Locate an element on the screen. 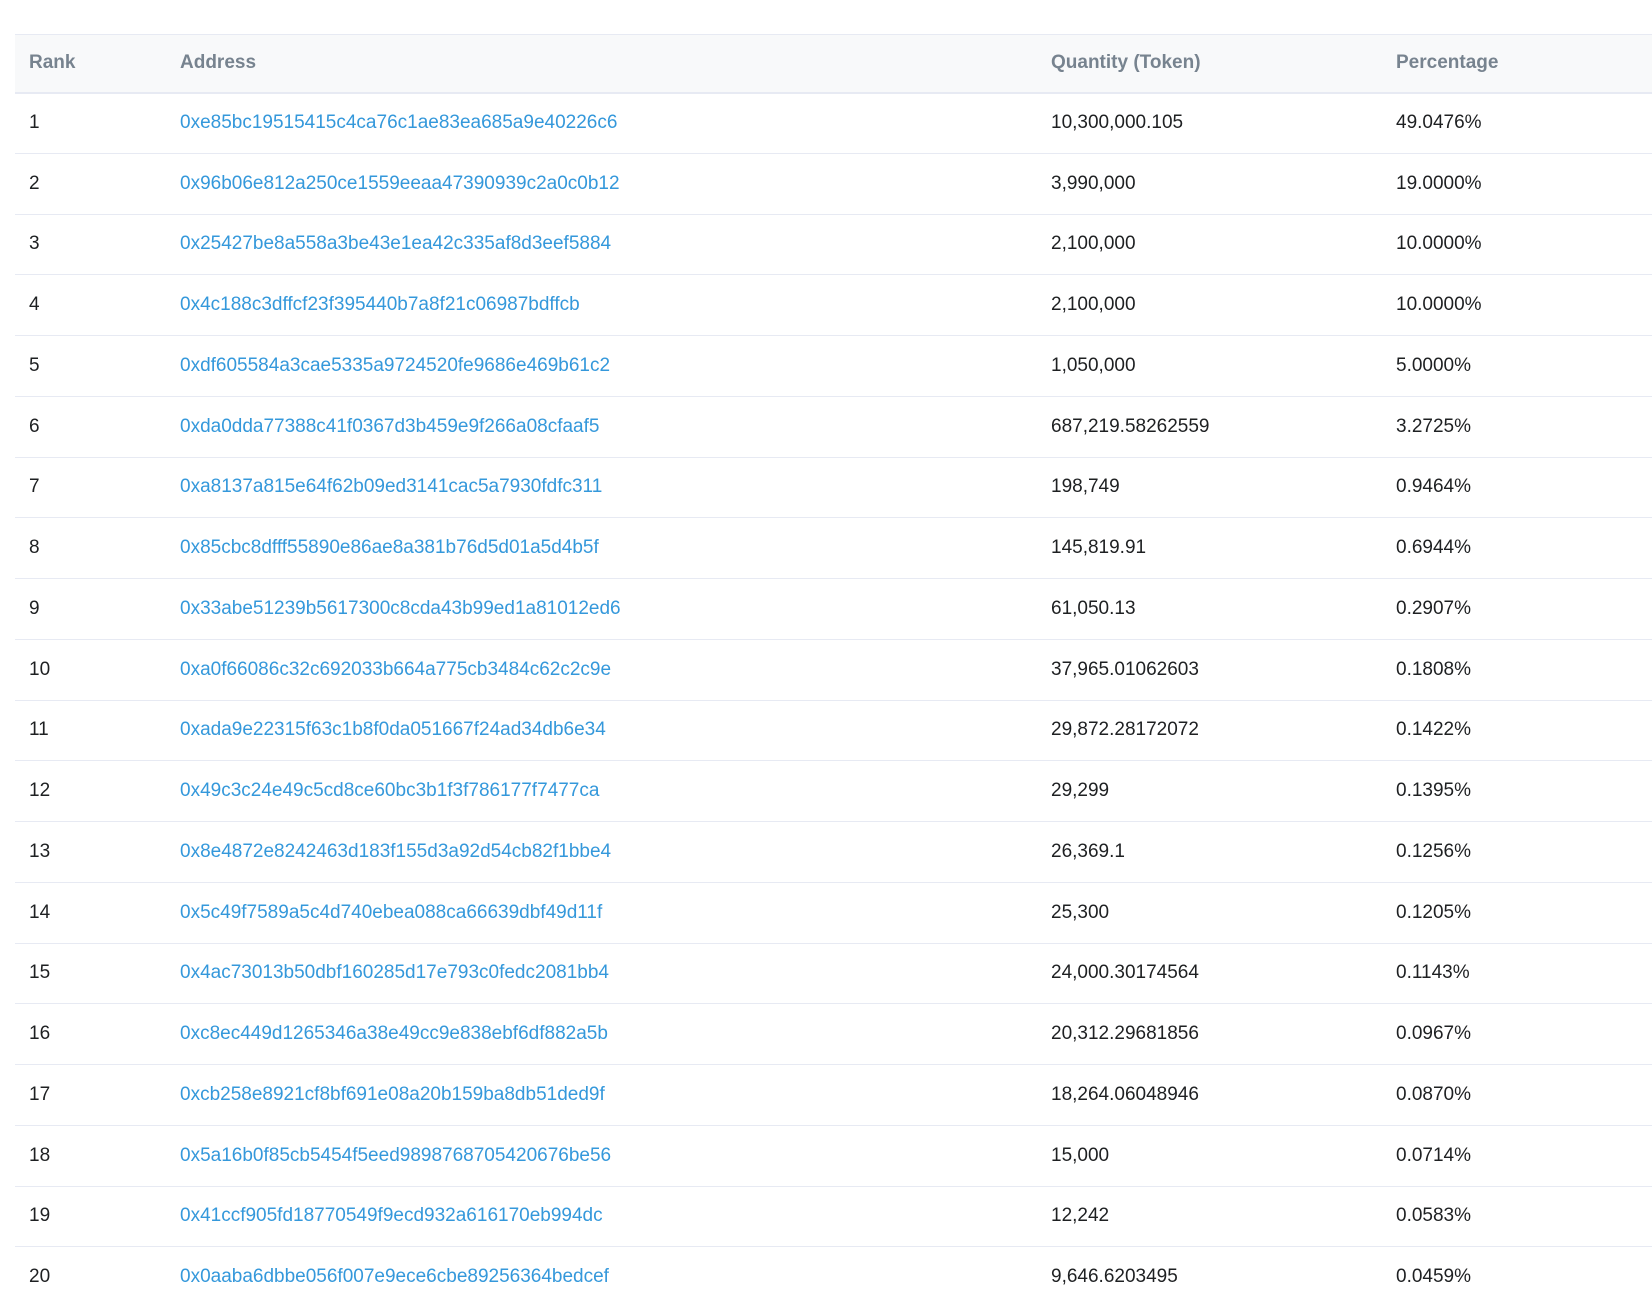  quantity-cell: 687,219.58262559 is located at coordinates (1209, 427).